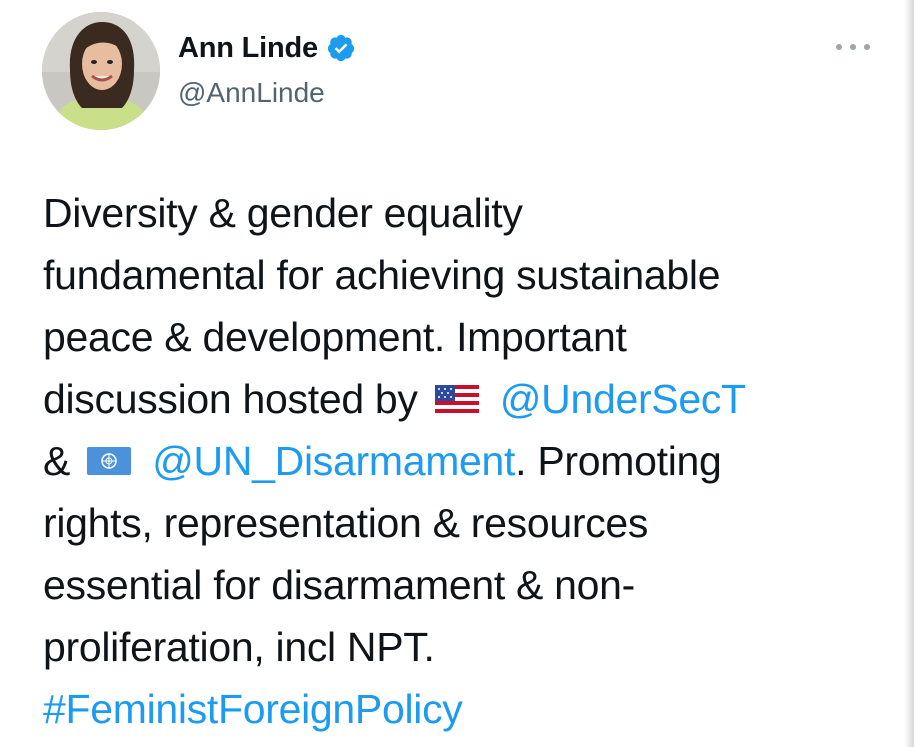 The image size is (914, 747). I want to click on un-flag-icon, so click(109, 461).